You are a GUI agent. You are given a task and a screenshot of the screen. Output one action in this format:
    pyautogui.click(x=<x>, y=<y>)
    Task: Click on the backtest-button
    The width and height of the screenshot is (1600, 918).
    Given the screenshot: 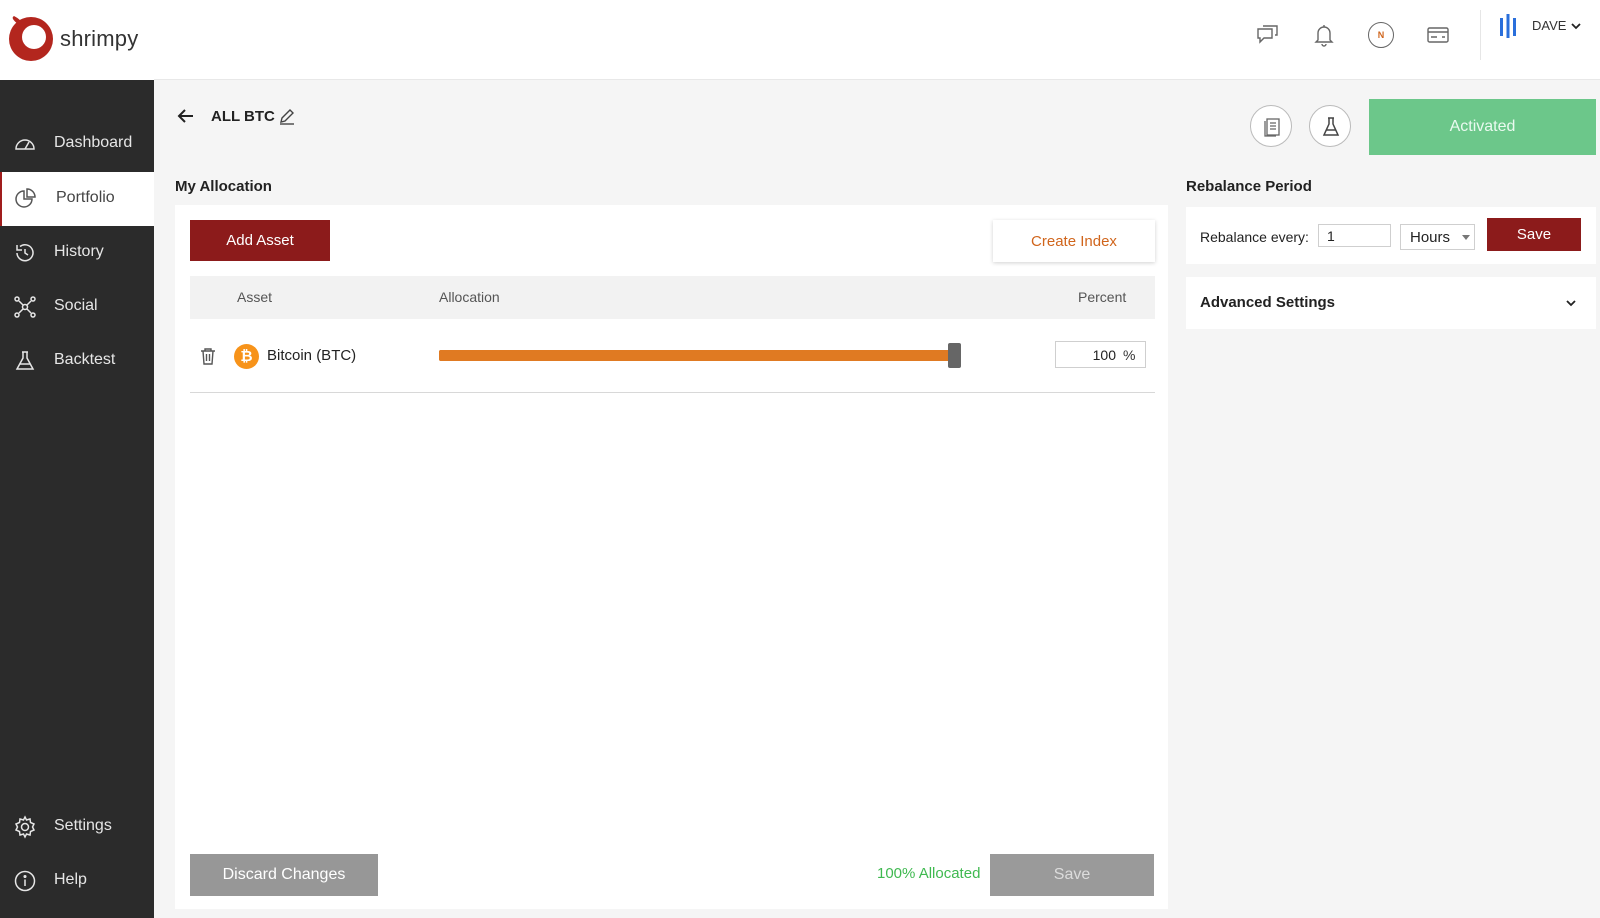 What is the action you would take?
    pyautogui.click(x=1330, y=126)
    